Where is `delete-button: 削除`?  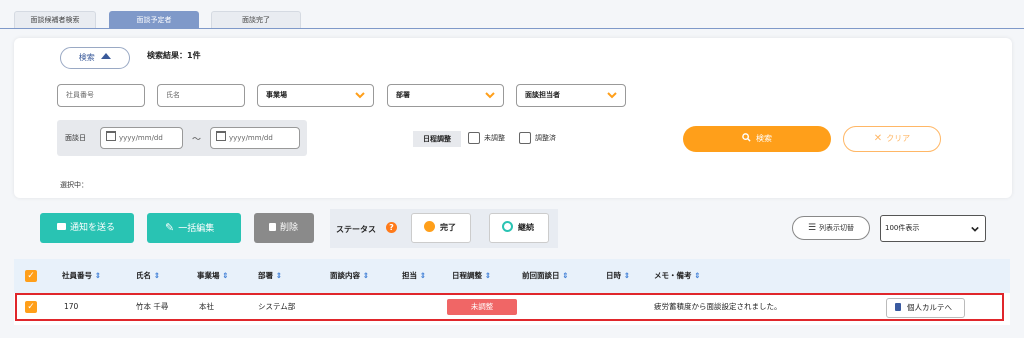 delete-button: 削除 is located at coordinates (284, 228).